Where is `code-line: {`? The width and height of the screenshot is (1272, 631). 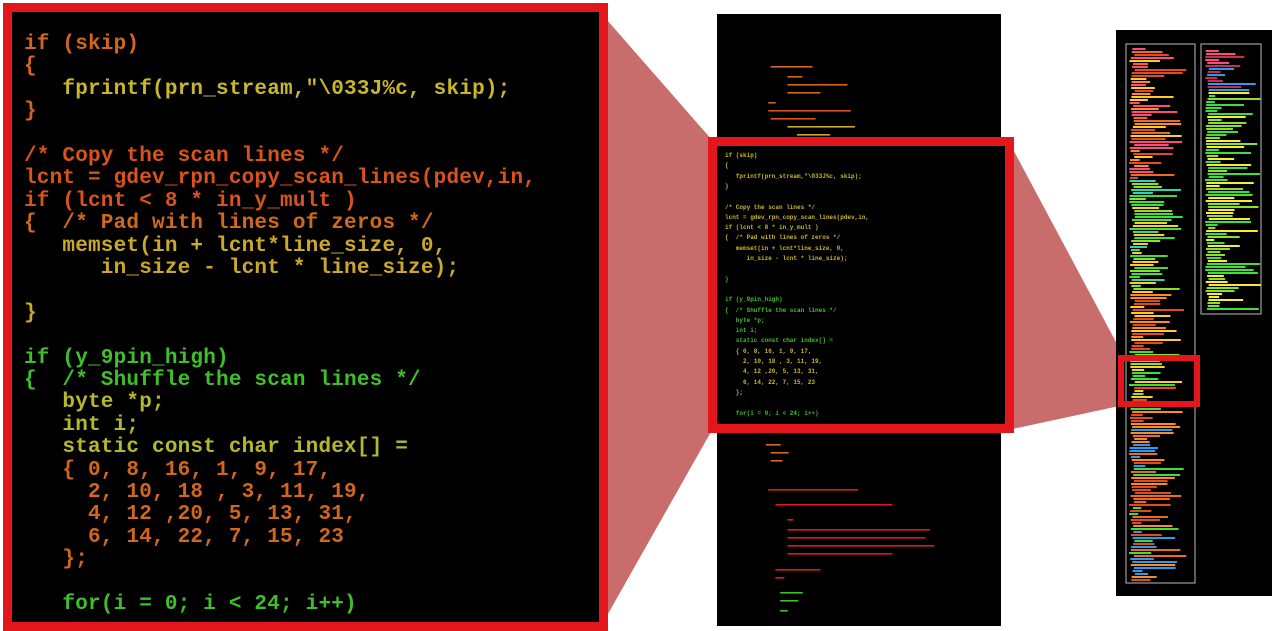 code-line: { is located at coordinates (727, 166).